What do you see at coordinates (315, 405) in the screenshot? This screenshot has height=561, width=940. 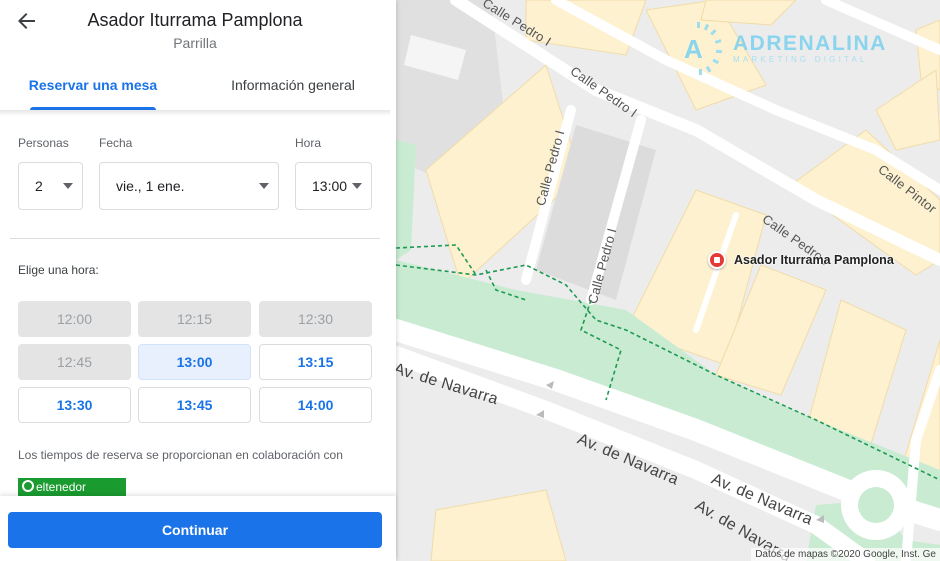 I see `time-slot: 14:00` at bounding box center [315, 405].